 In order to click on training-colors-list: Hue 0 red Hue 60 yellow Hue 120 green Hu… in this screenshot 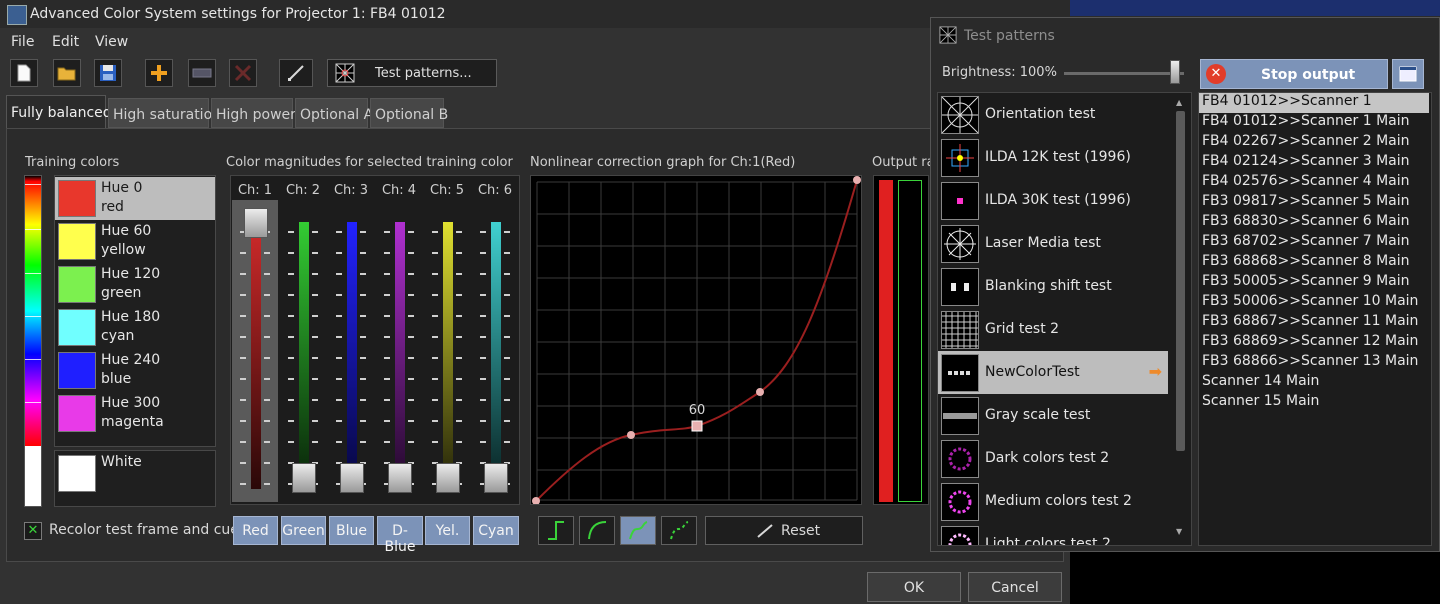, I will do `click(135, 311)`.